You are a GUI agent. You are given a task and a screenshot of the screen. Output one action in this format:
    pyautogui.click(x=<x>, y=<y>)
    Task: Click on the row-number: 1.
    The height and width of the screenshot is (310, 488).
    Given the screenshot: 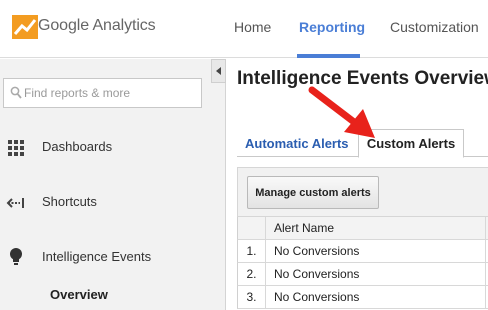 What is the action you would take?
    pyautogui.click(x=252, y=251)
    